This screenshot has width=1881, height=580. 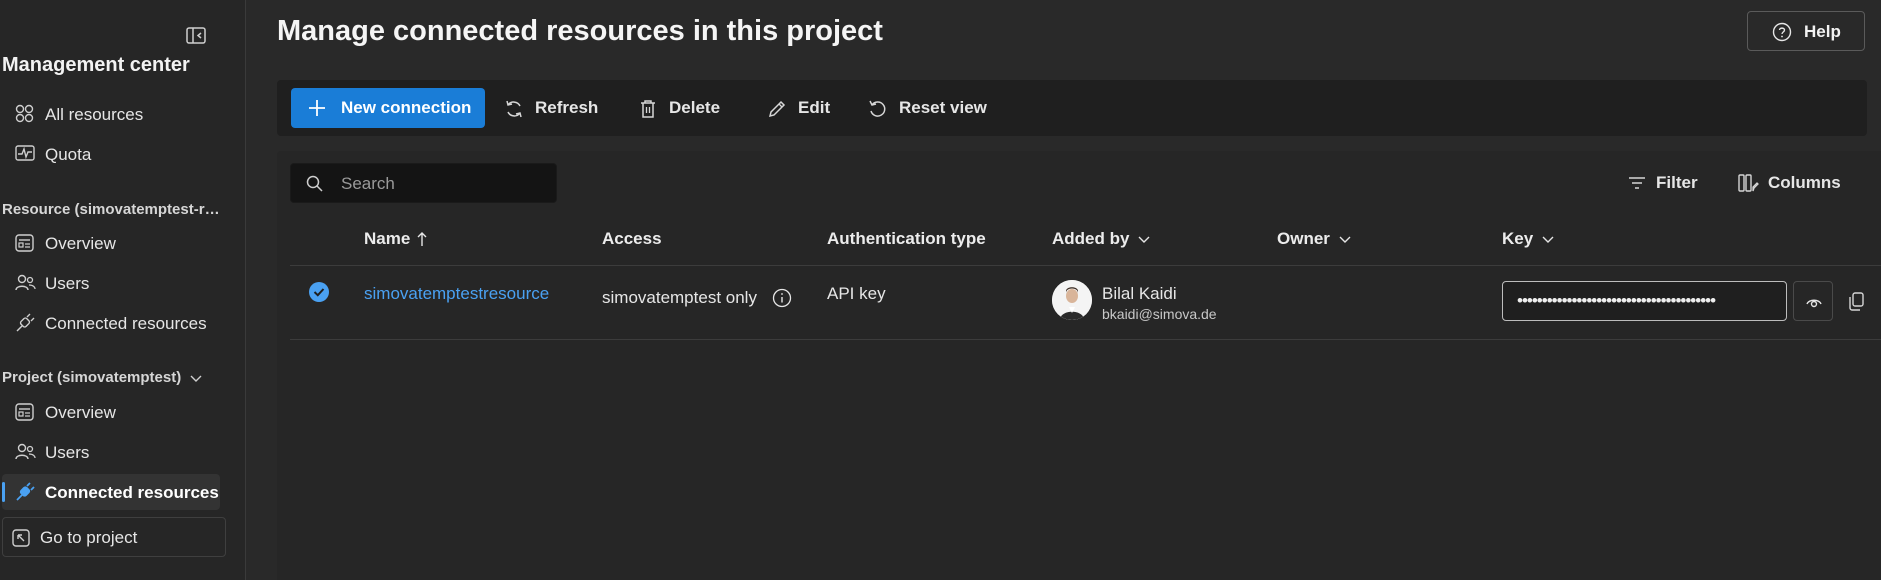 What do you see at coordinates (679, 297) in the screenshot?
I see `access-value: simovatemptest only` at bounding box center [679, 297].